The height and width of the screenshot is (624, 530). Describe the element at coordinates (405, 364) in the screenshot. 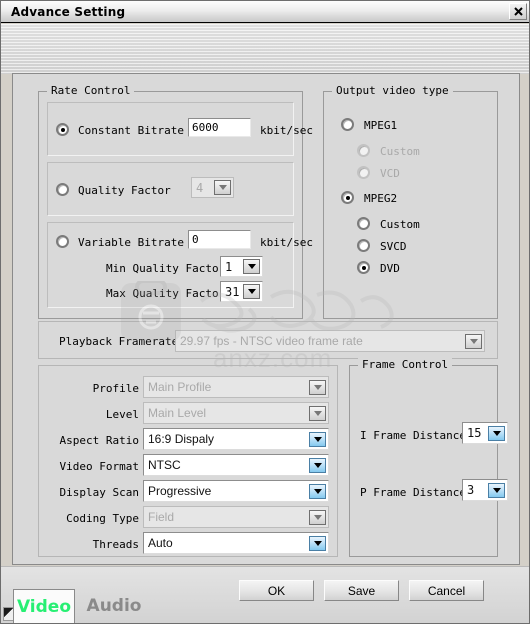

I see `frame-control-legend: Frame Control` at that location.